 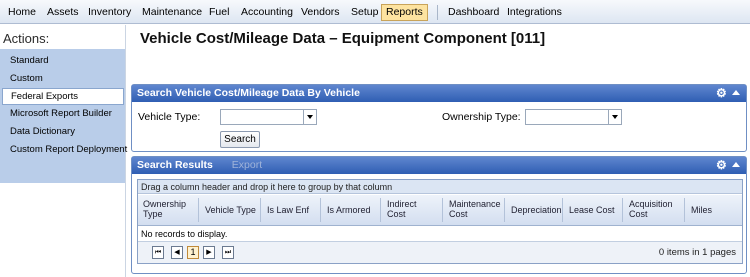 I want to click on menu-integrations: Integrations, so click(x=534, y=12).